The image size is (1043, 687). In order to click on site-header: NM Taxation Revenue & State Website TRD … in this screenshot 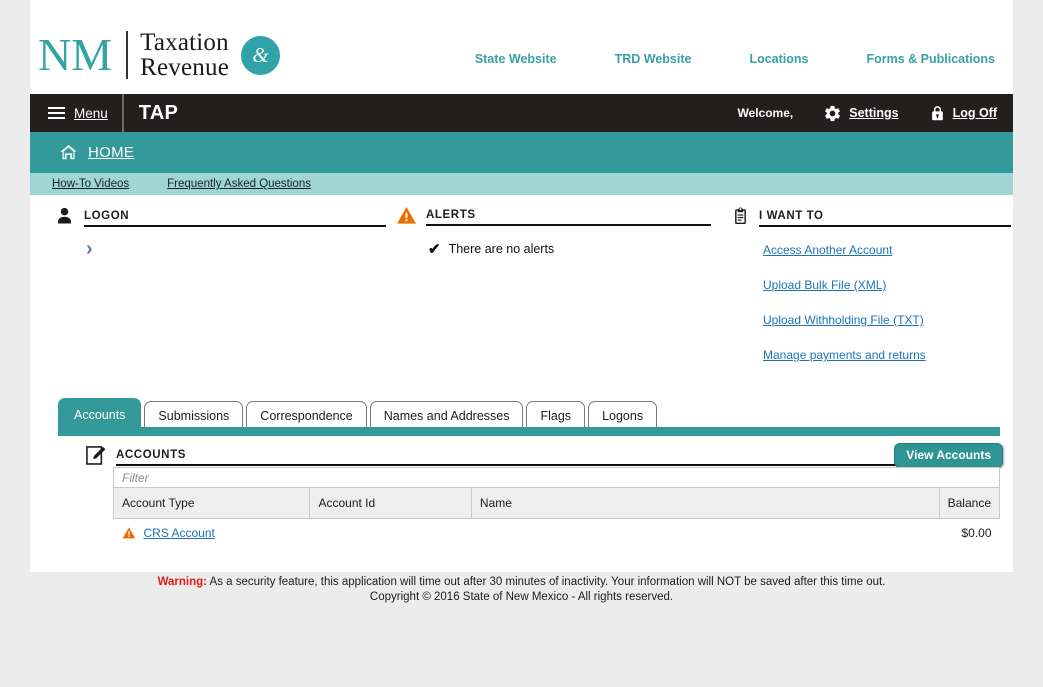, I will do `click(521, 47)`.